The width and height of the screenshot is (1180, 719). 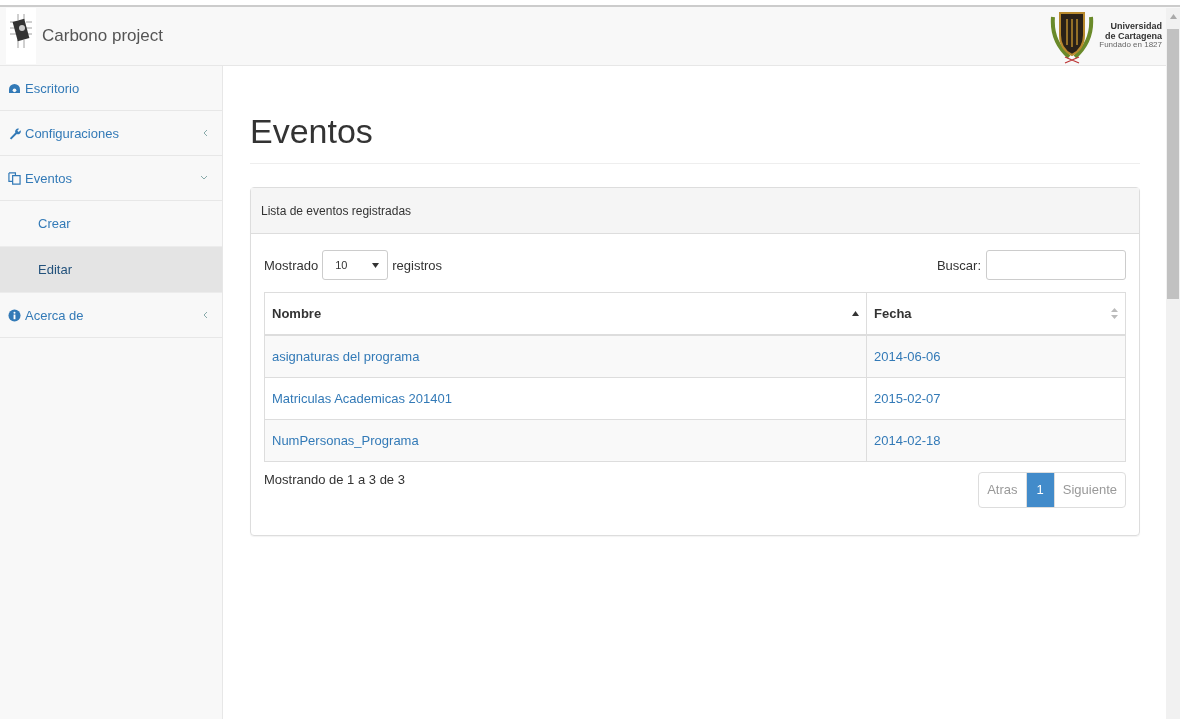 What do you see at coordinates (1039, 490) in the screenshot?
I see `pagination-button: 1` at bounding box center [1039, 490].